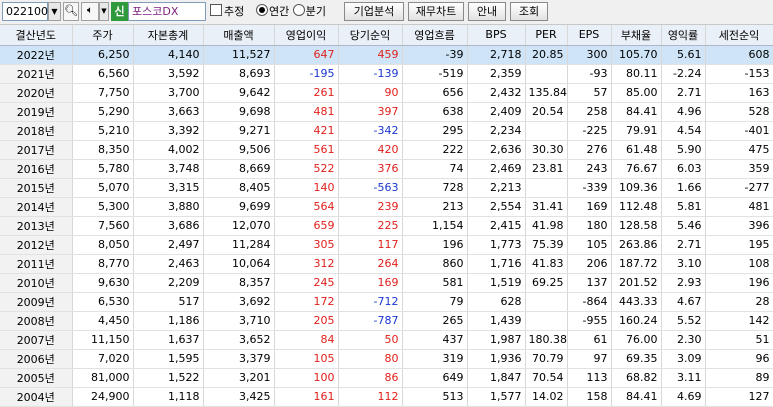  What do you see at coordinates (435, 35) in the screenshot?
I see `column-header: 영업흐름` at bounding box center [435, 35].